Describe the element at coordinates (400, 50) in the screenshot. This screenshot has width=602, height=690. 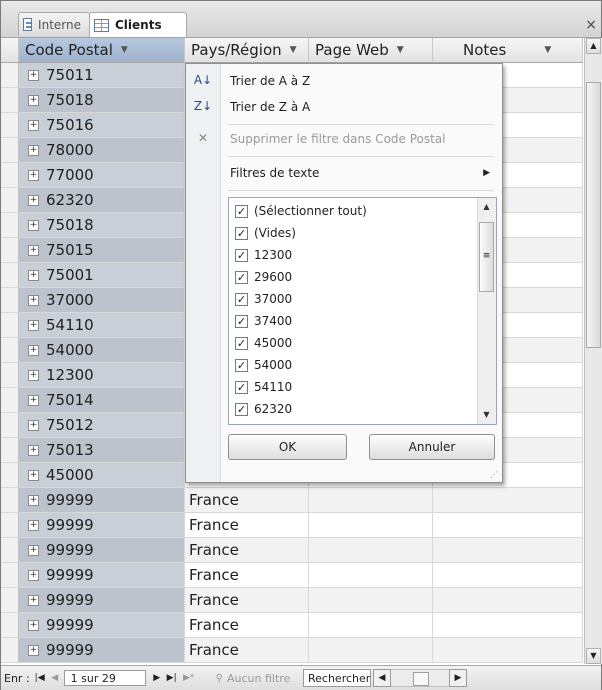
I see `dropdown-arrow-icon: ▼` at that location.